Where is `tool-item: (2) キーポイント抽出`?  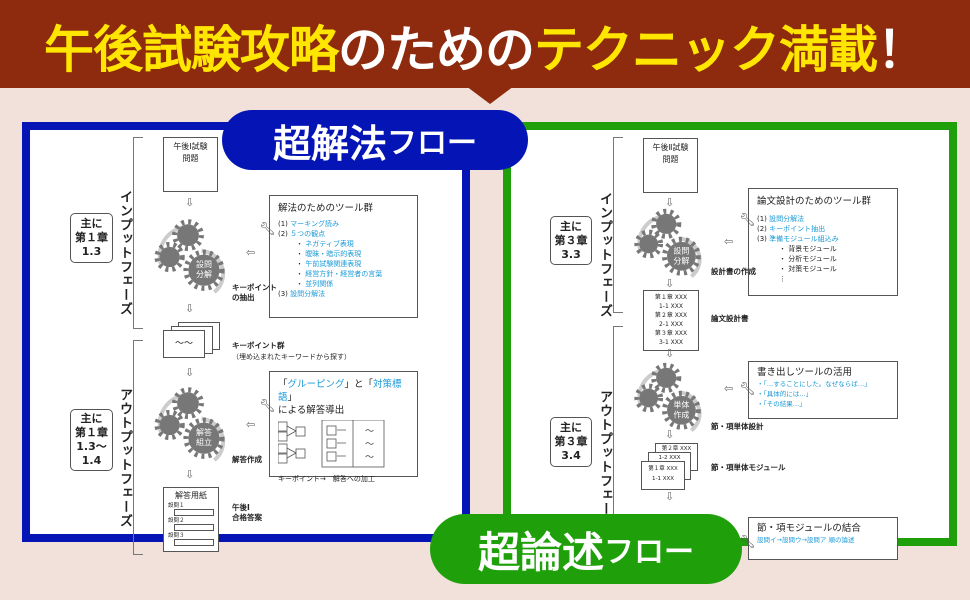 tool-item: (2) キーポイント抽出 is located at coordinates (791, 229).